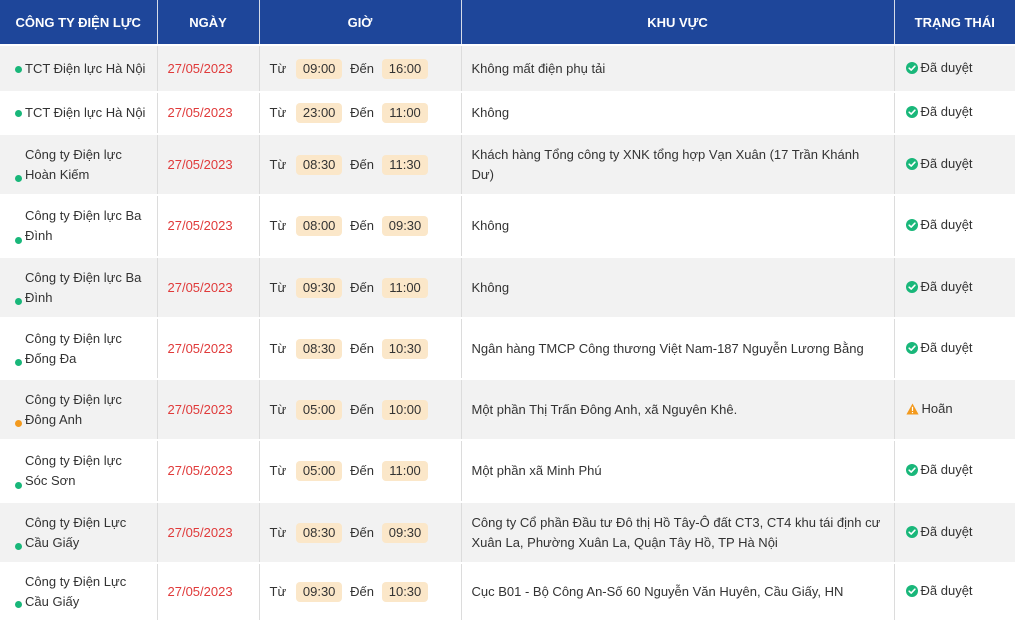  What do you see at coordinates (319, 226) in the screenshot?
I see `from-time: 08:00` at bounding box center [319, 226].